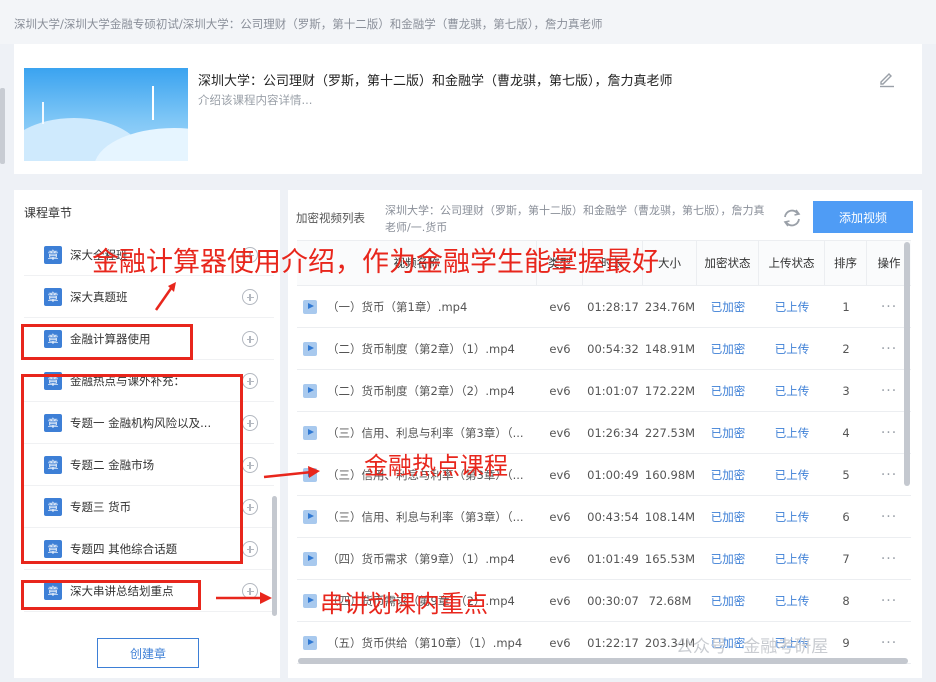 Image resolution: width=936 pixels, height=682 pixels. What do you see at coordinates (846, 516) in the screenshot?
I see `sort-order: 6` at bounding box center [846, 516].